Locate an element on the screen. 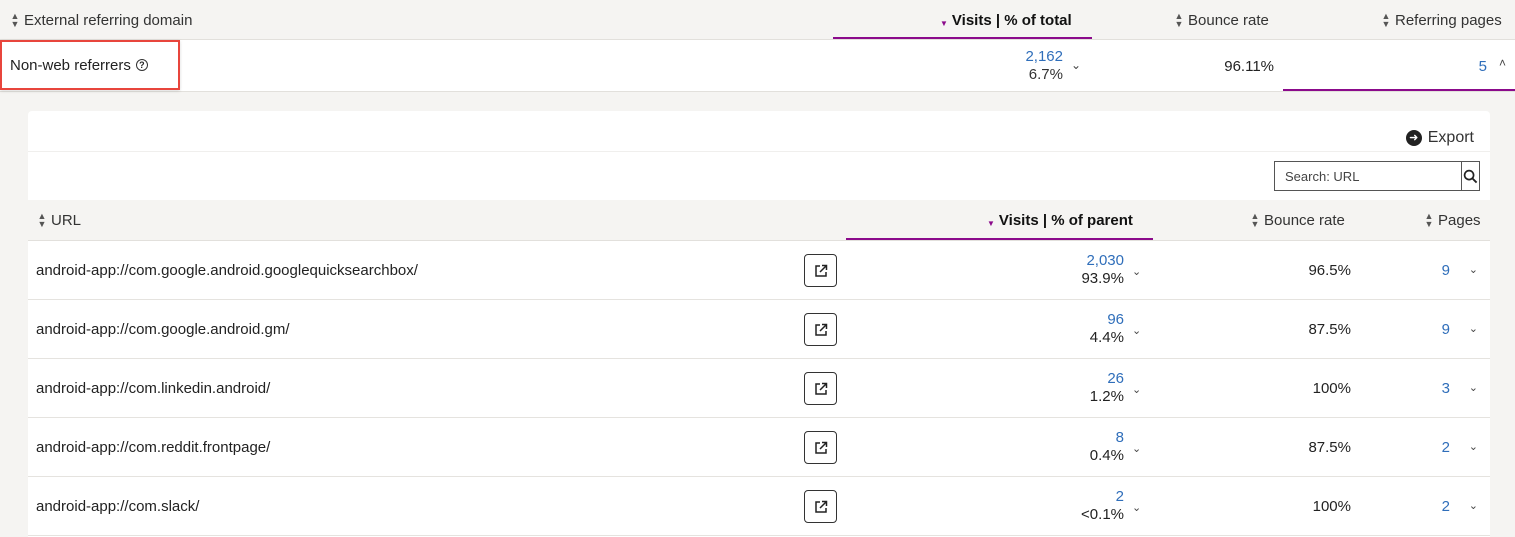  column-header-url: ▲ ▼ URL is located at coordinates (59, 220).